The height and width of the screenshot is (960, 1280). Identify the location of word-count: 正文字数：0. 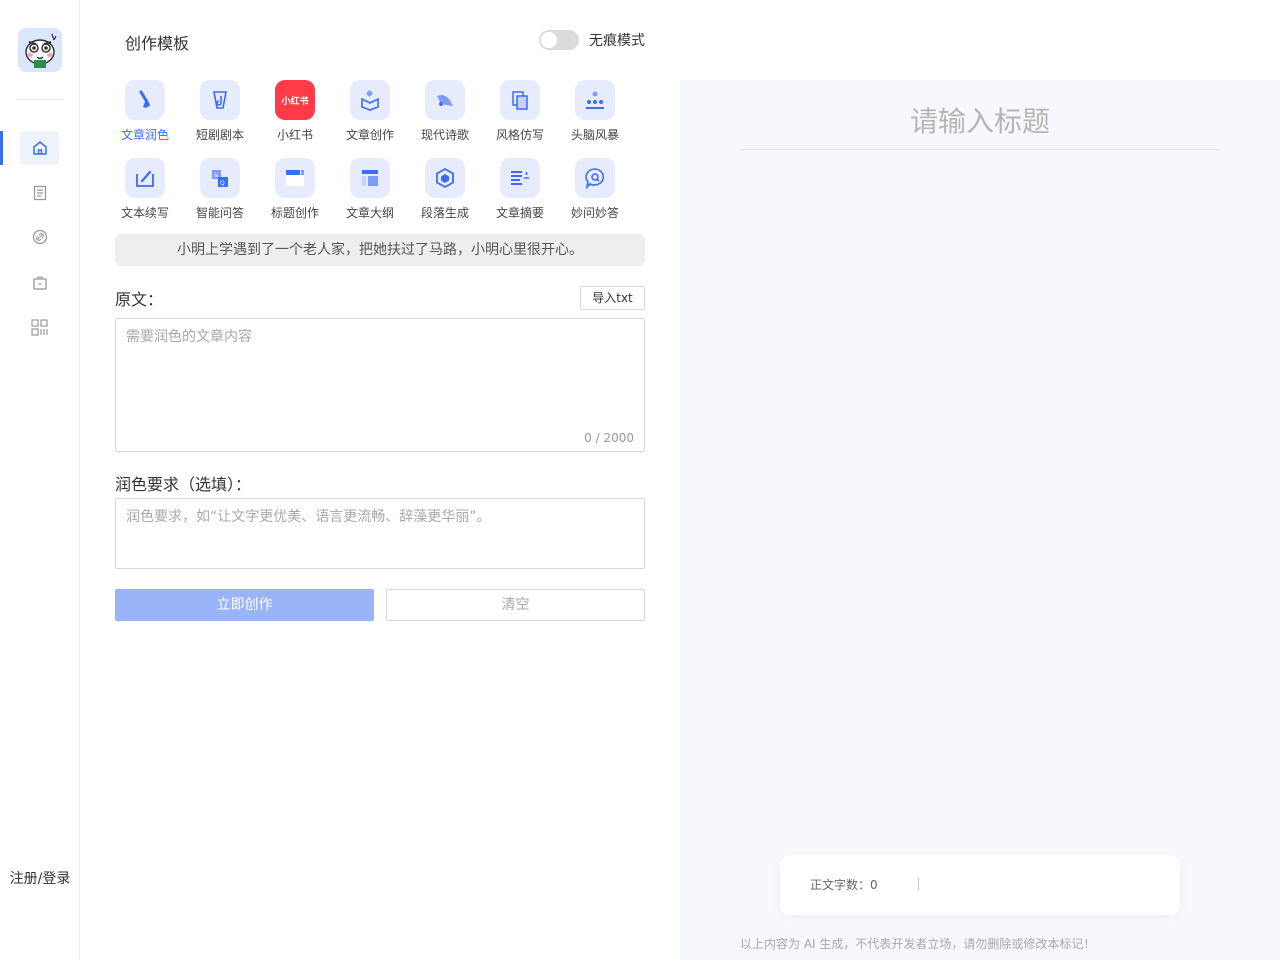
(844, 885).